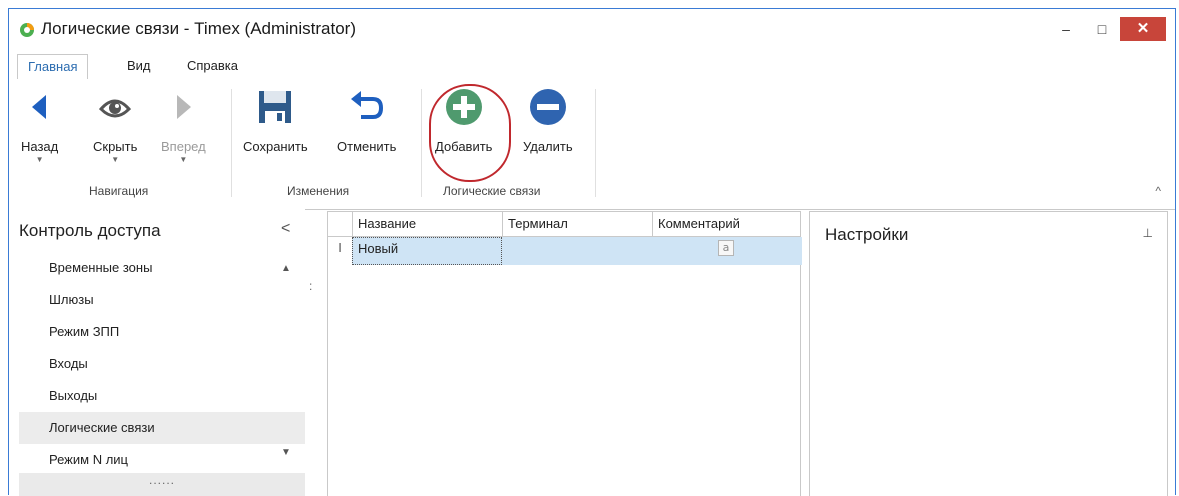 The image size is (1179, 496). I want to click on nav-item-zpp-mode: Режим ЗПП, so click(162, 332).